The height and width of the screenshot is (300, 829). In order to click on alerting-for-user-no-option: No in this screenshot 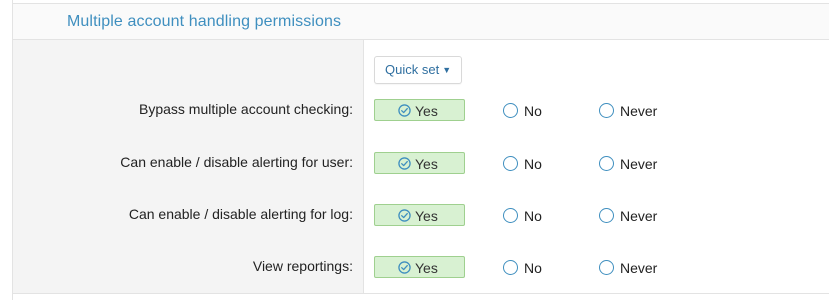, I will do `click(522, 164)`.